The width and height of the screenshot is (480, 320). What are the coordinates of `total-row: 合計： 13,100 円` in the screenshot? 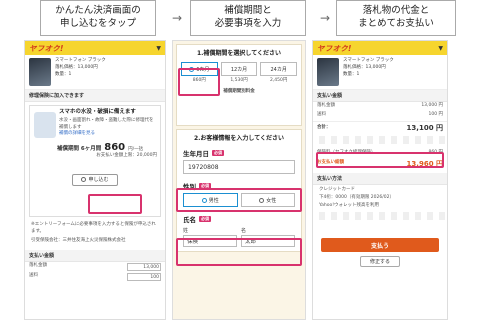 It's located at (380, 127).